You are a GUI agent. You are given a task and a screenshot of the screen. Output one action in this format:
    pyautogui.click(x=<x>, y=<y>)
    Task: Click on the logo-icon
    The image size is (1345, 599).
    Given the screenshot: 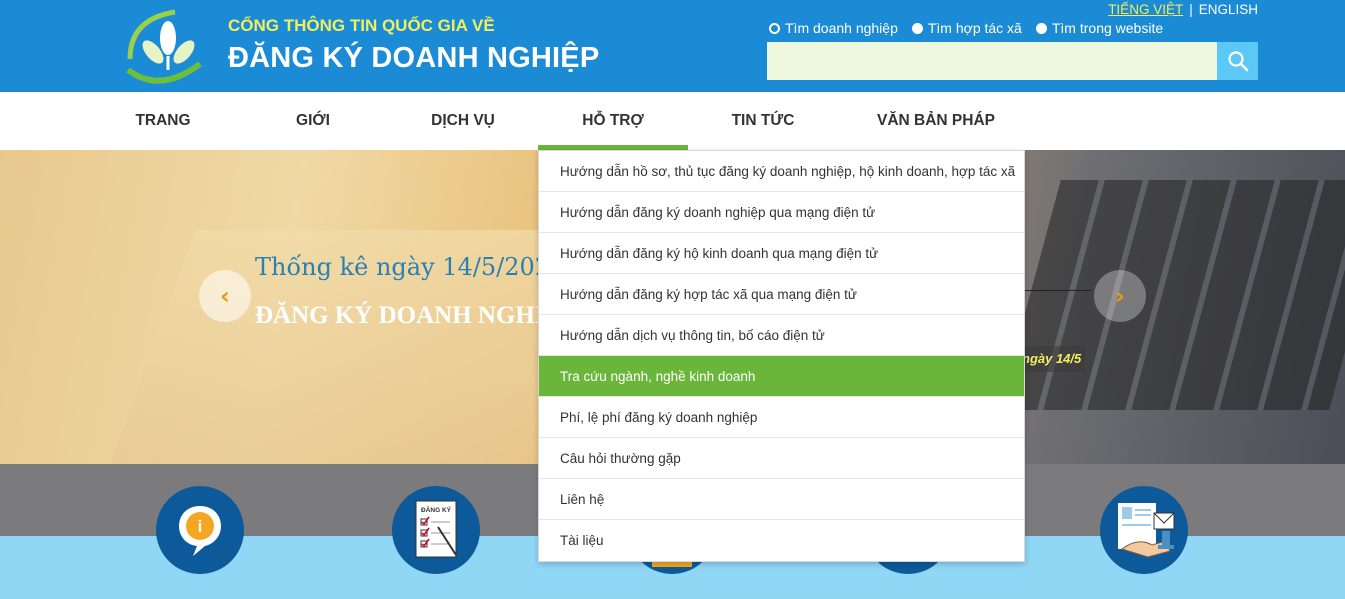 What is the action you would take?
    pyautogui.click(x=165, y=46)
    